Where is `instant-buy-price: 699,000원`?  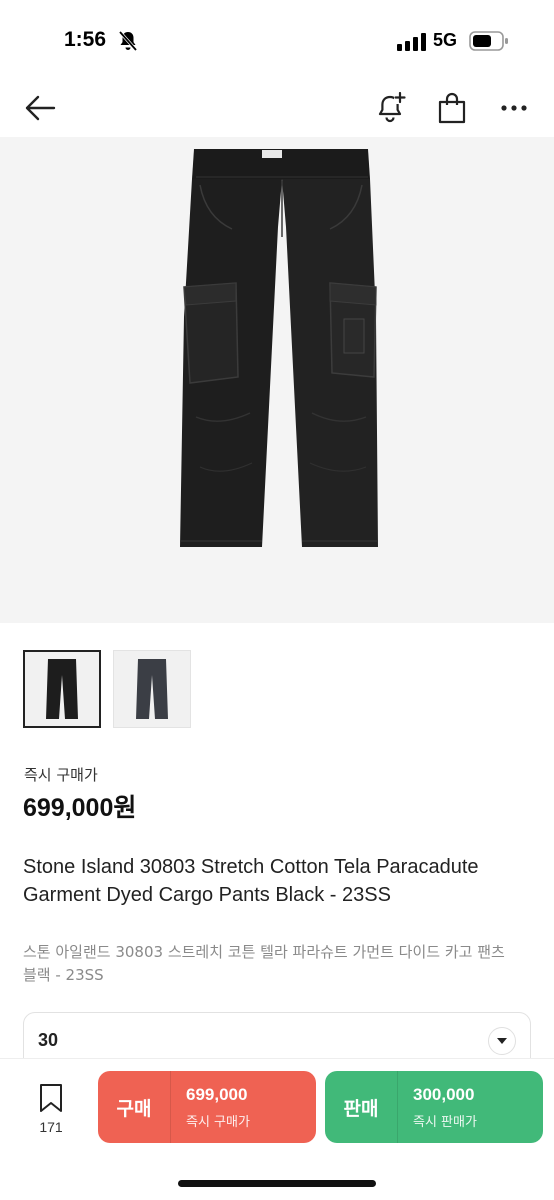 instant-buy-price: 699,000원 is located at coordinates (80, 808).